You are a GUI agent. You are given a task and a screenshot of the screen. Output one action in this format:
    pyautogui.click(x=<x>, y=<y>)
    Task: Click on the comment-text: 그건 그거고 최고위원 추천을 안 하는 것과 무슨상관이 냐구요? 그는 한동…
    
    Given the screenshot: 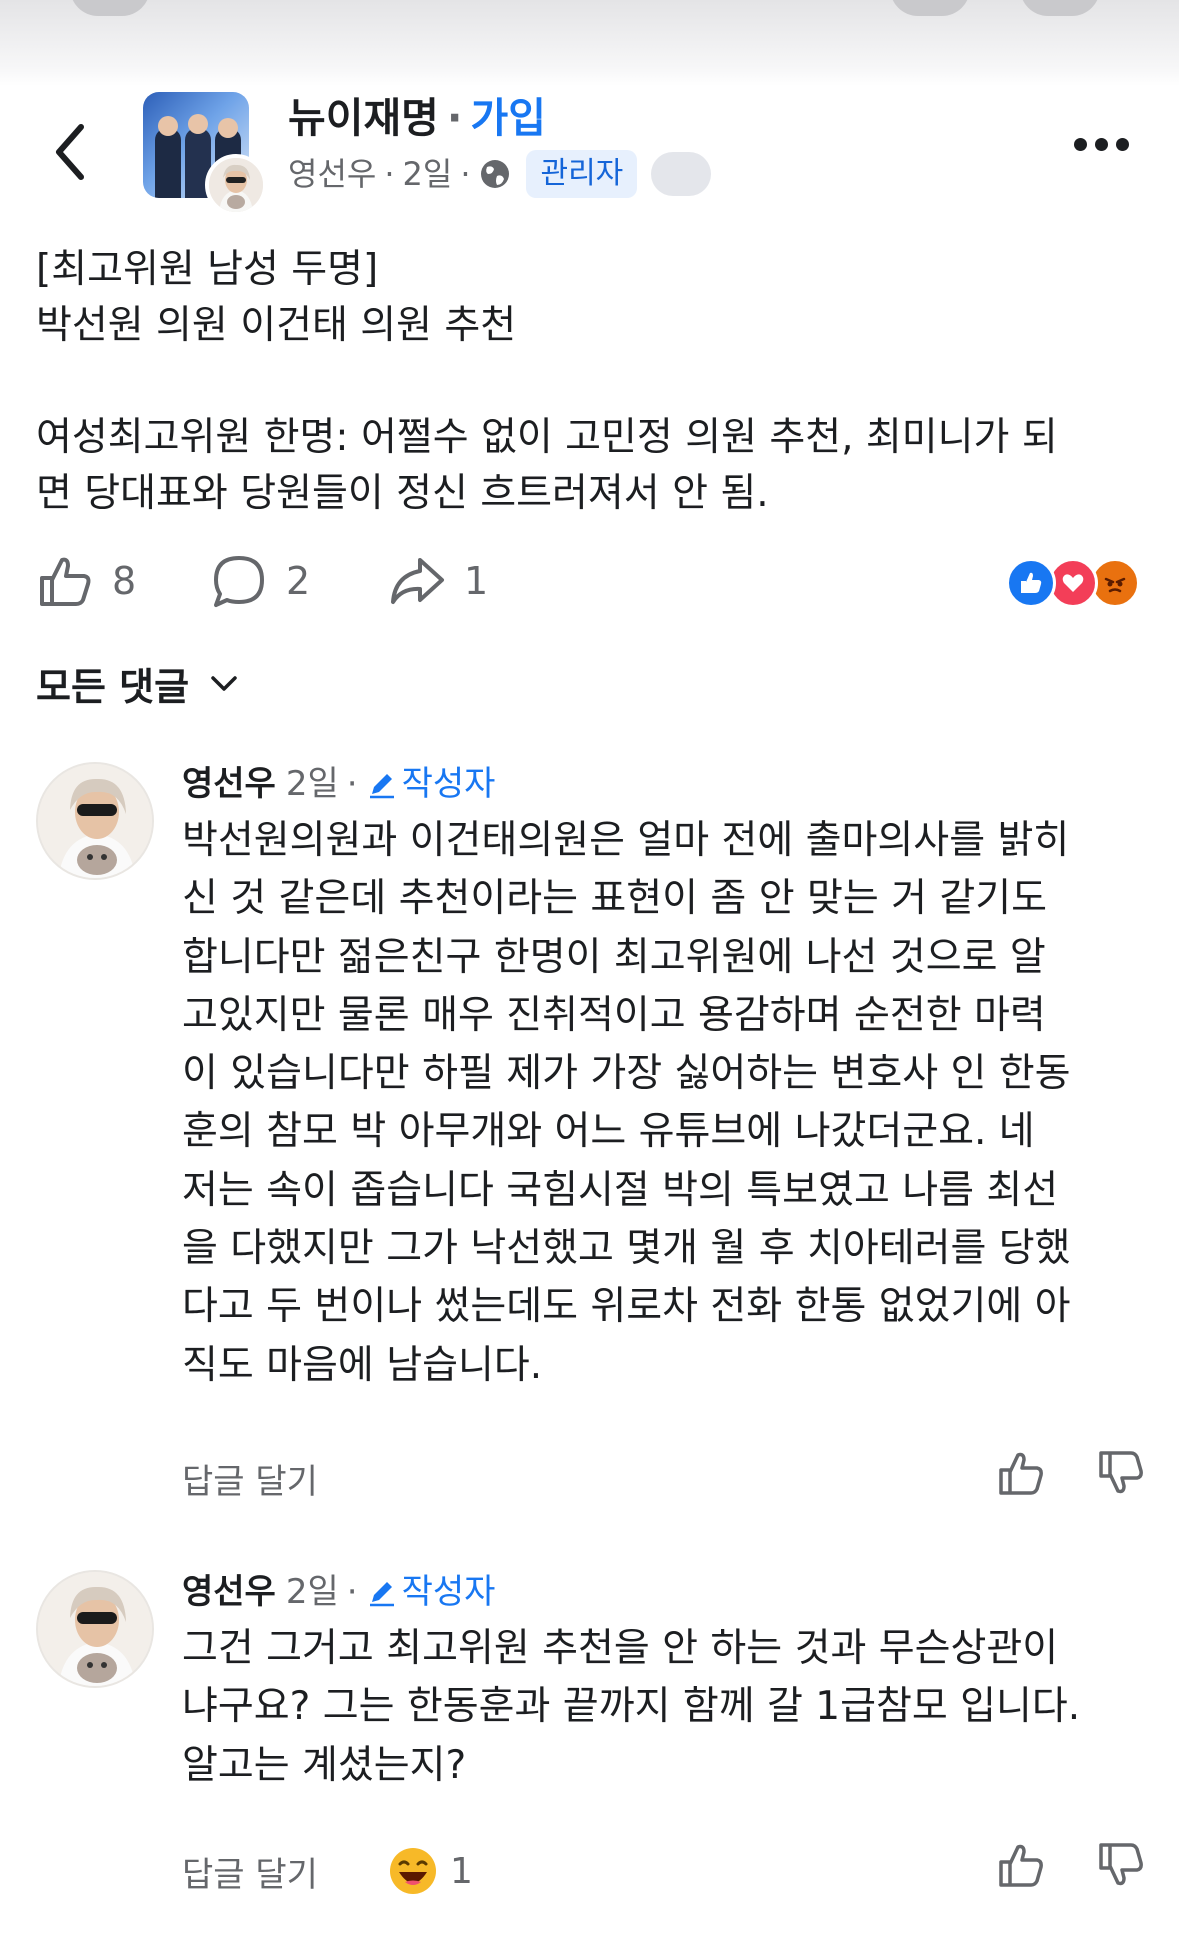 What is the action you would take?
    pyautogui.click(x=677, y=1707)
    